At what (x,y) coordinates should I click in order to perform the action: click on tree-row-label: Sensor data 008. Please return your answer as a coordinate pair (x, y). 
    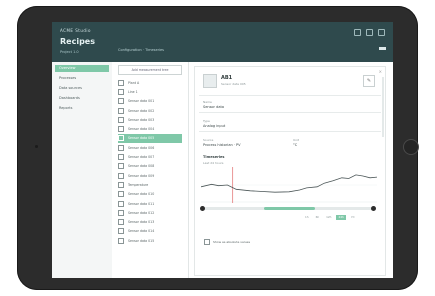
    Looking at the image, I should click on (141, 166).